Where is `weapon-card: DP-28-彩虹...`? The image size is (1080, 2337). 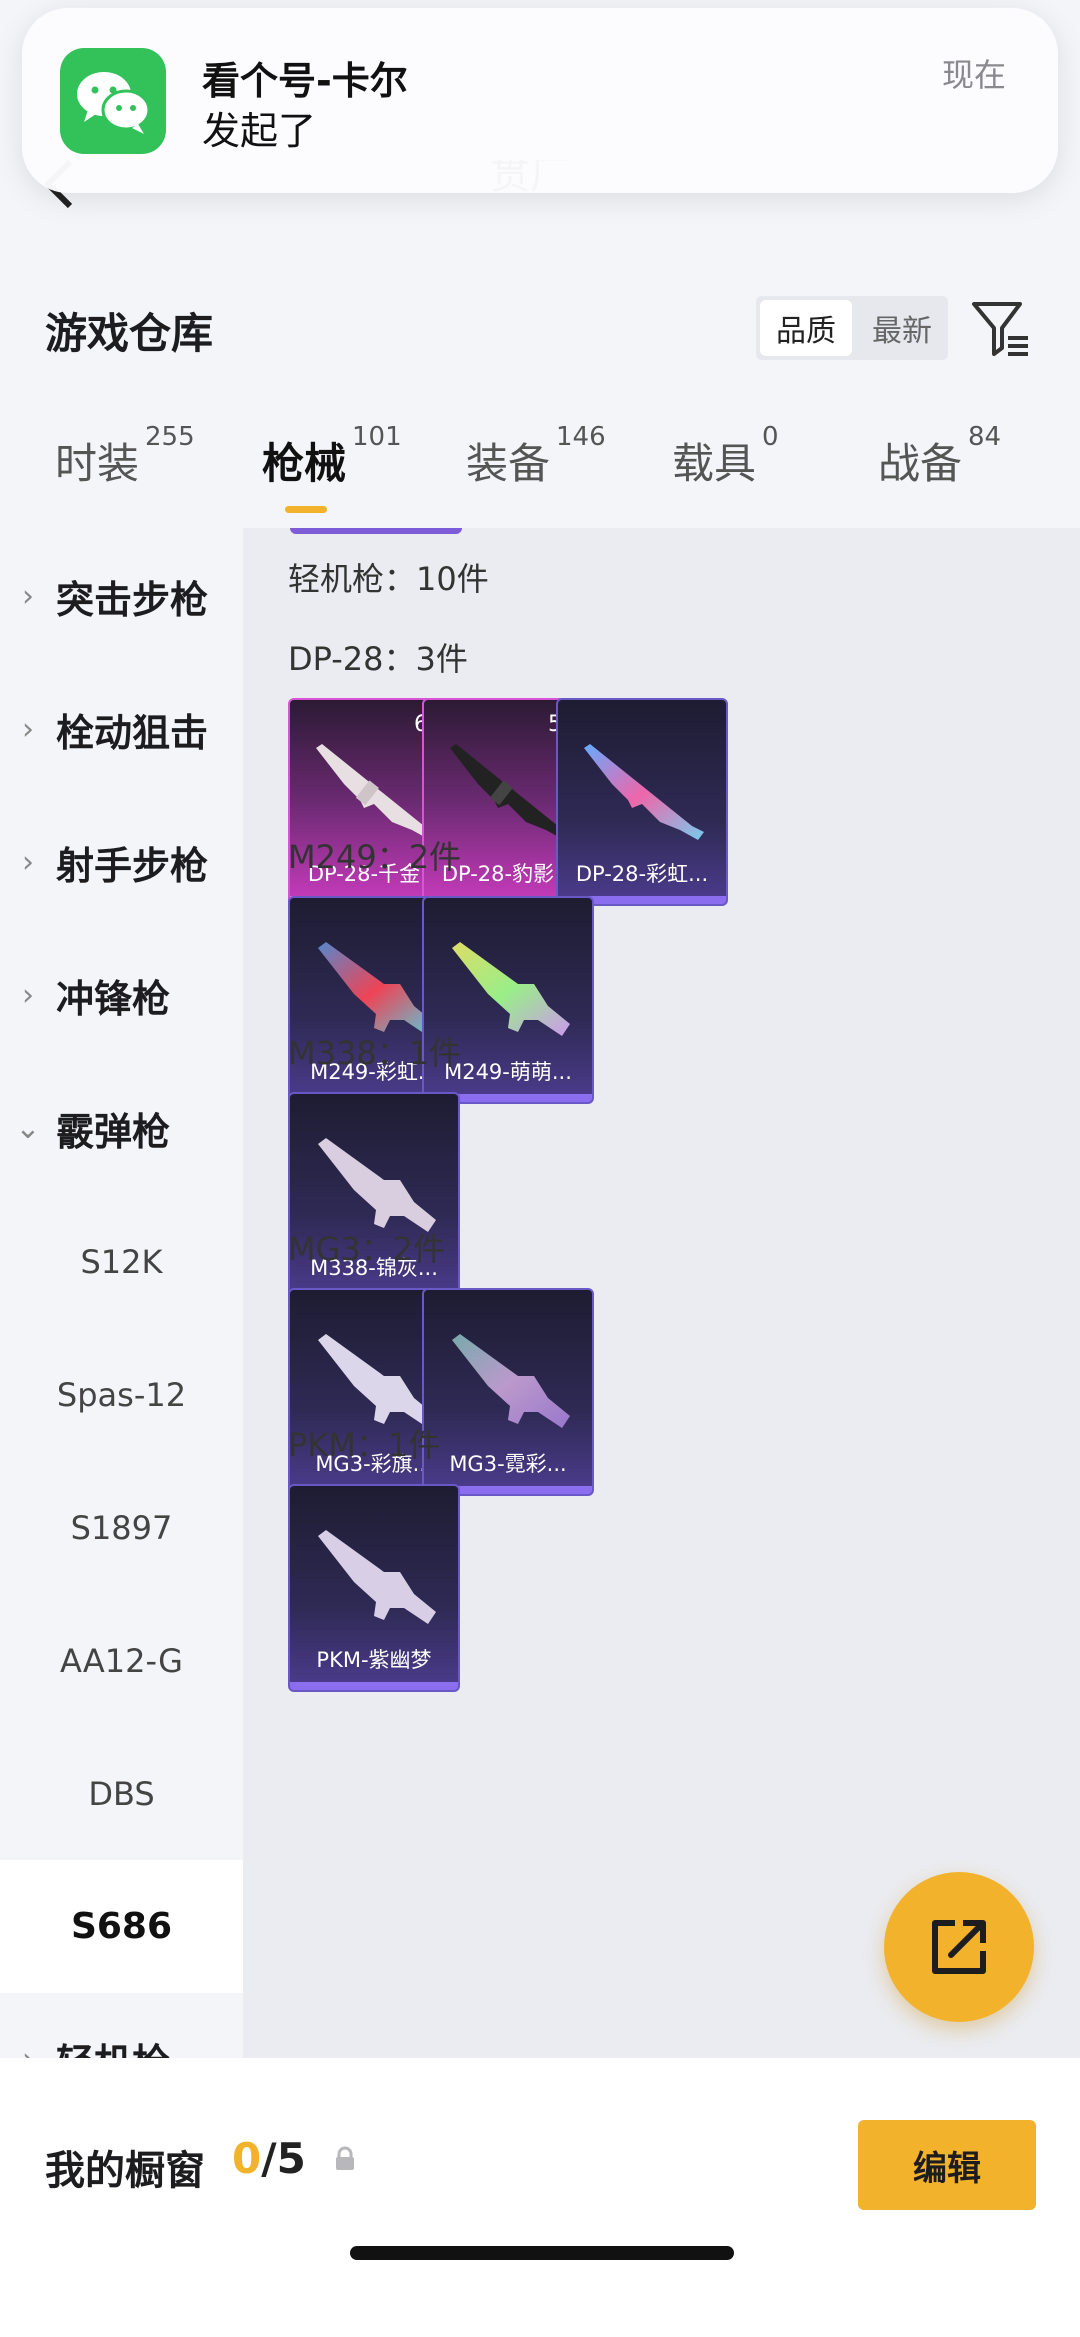
weapon-card: DP-28-彩虹... is located at coordinates (642, 802).